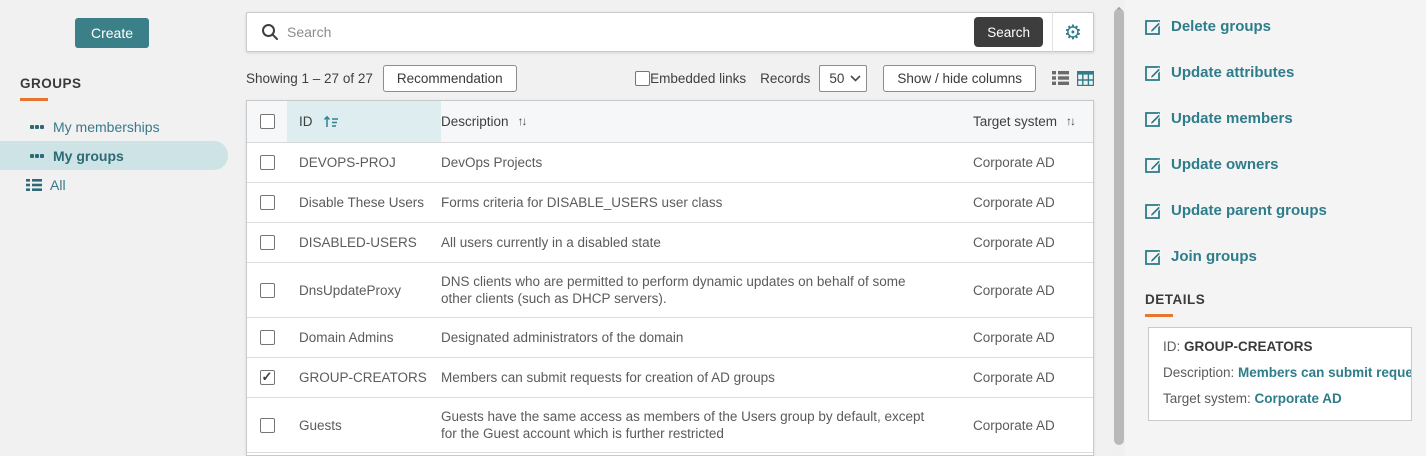 The image size is (1426, 456). Describe the element at coordinates (1015, 121) in the screenshot. I see `column-label: Target system` at that location.